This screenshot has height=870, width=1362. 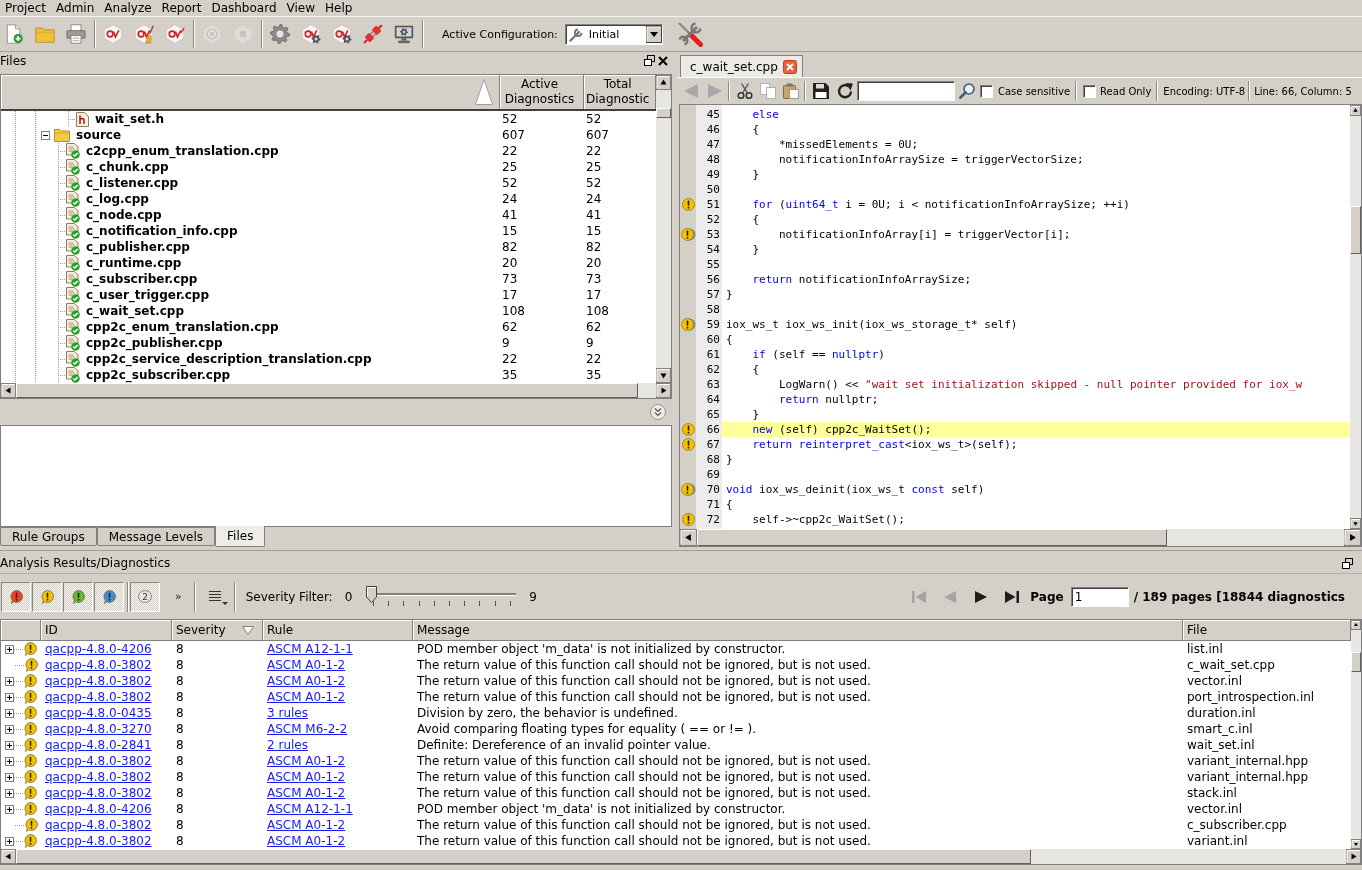 What do you see at coordinates (138, 247) in the screenshot?
I see `file-name: c_publisher.cpp` at bounding box center [138, 247].